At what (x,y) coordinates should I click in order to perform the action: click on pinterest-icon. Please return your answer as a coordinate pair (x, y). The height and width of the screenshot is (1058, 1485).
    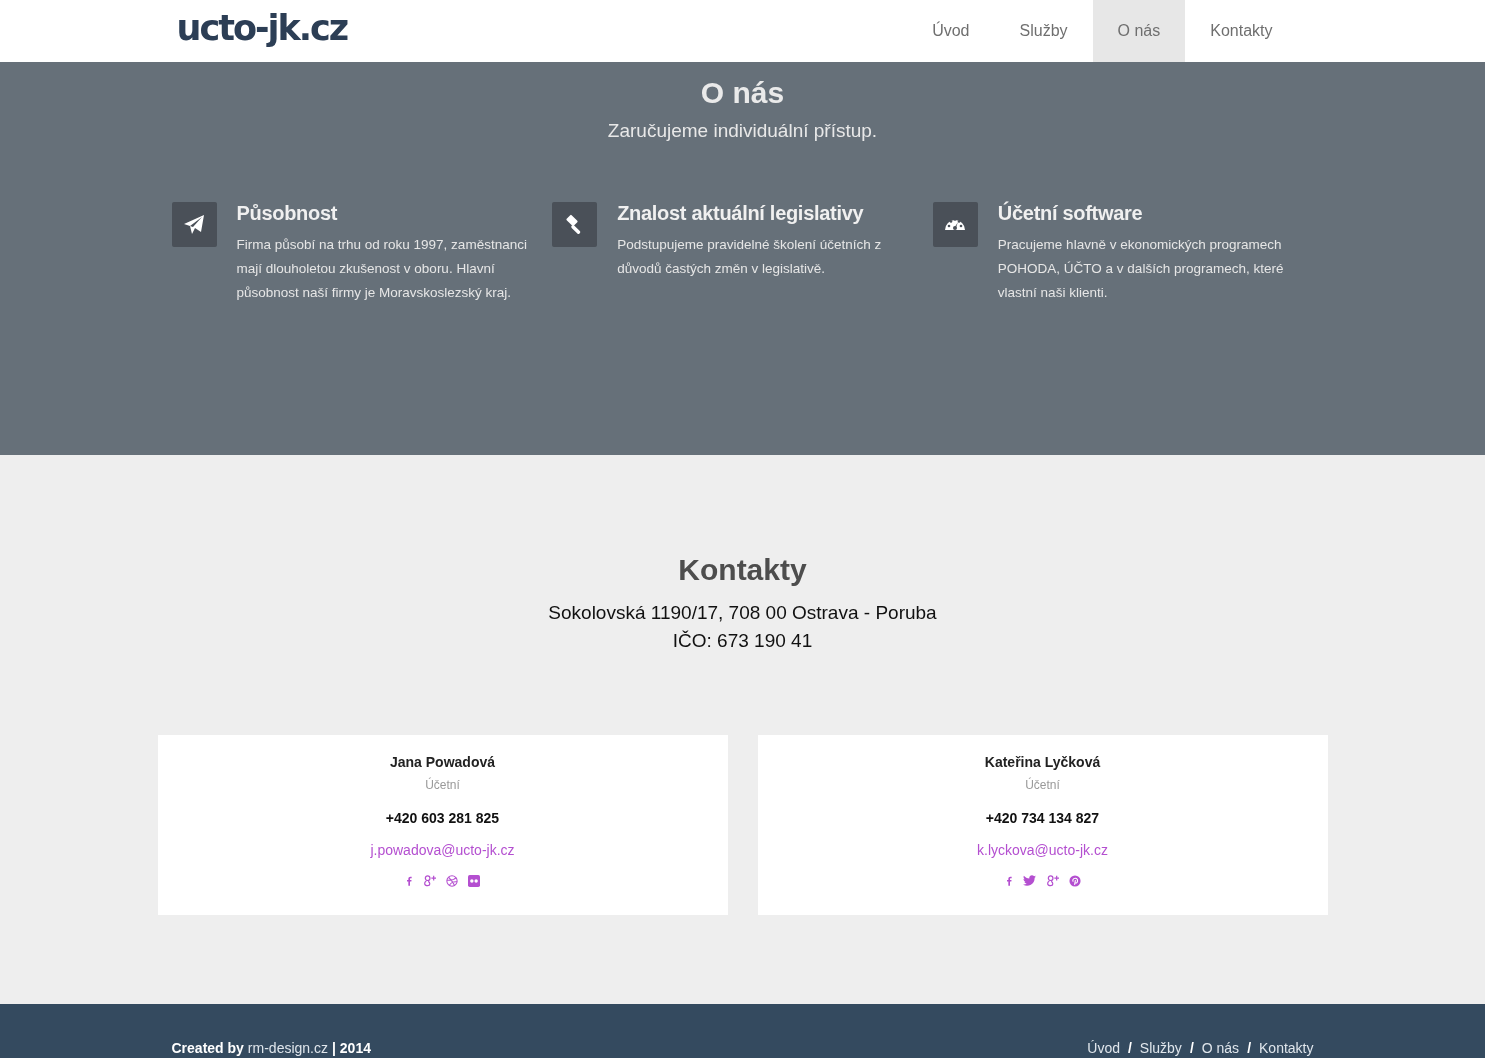
    Looking at the image, I should click on (1074, 880).